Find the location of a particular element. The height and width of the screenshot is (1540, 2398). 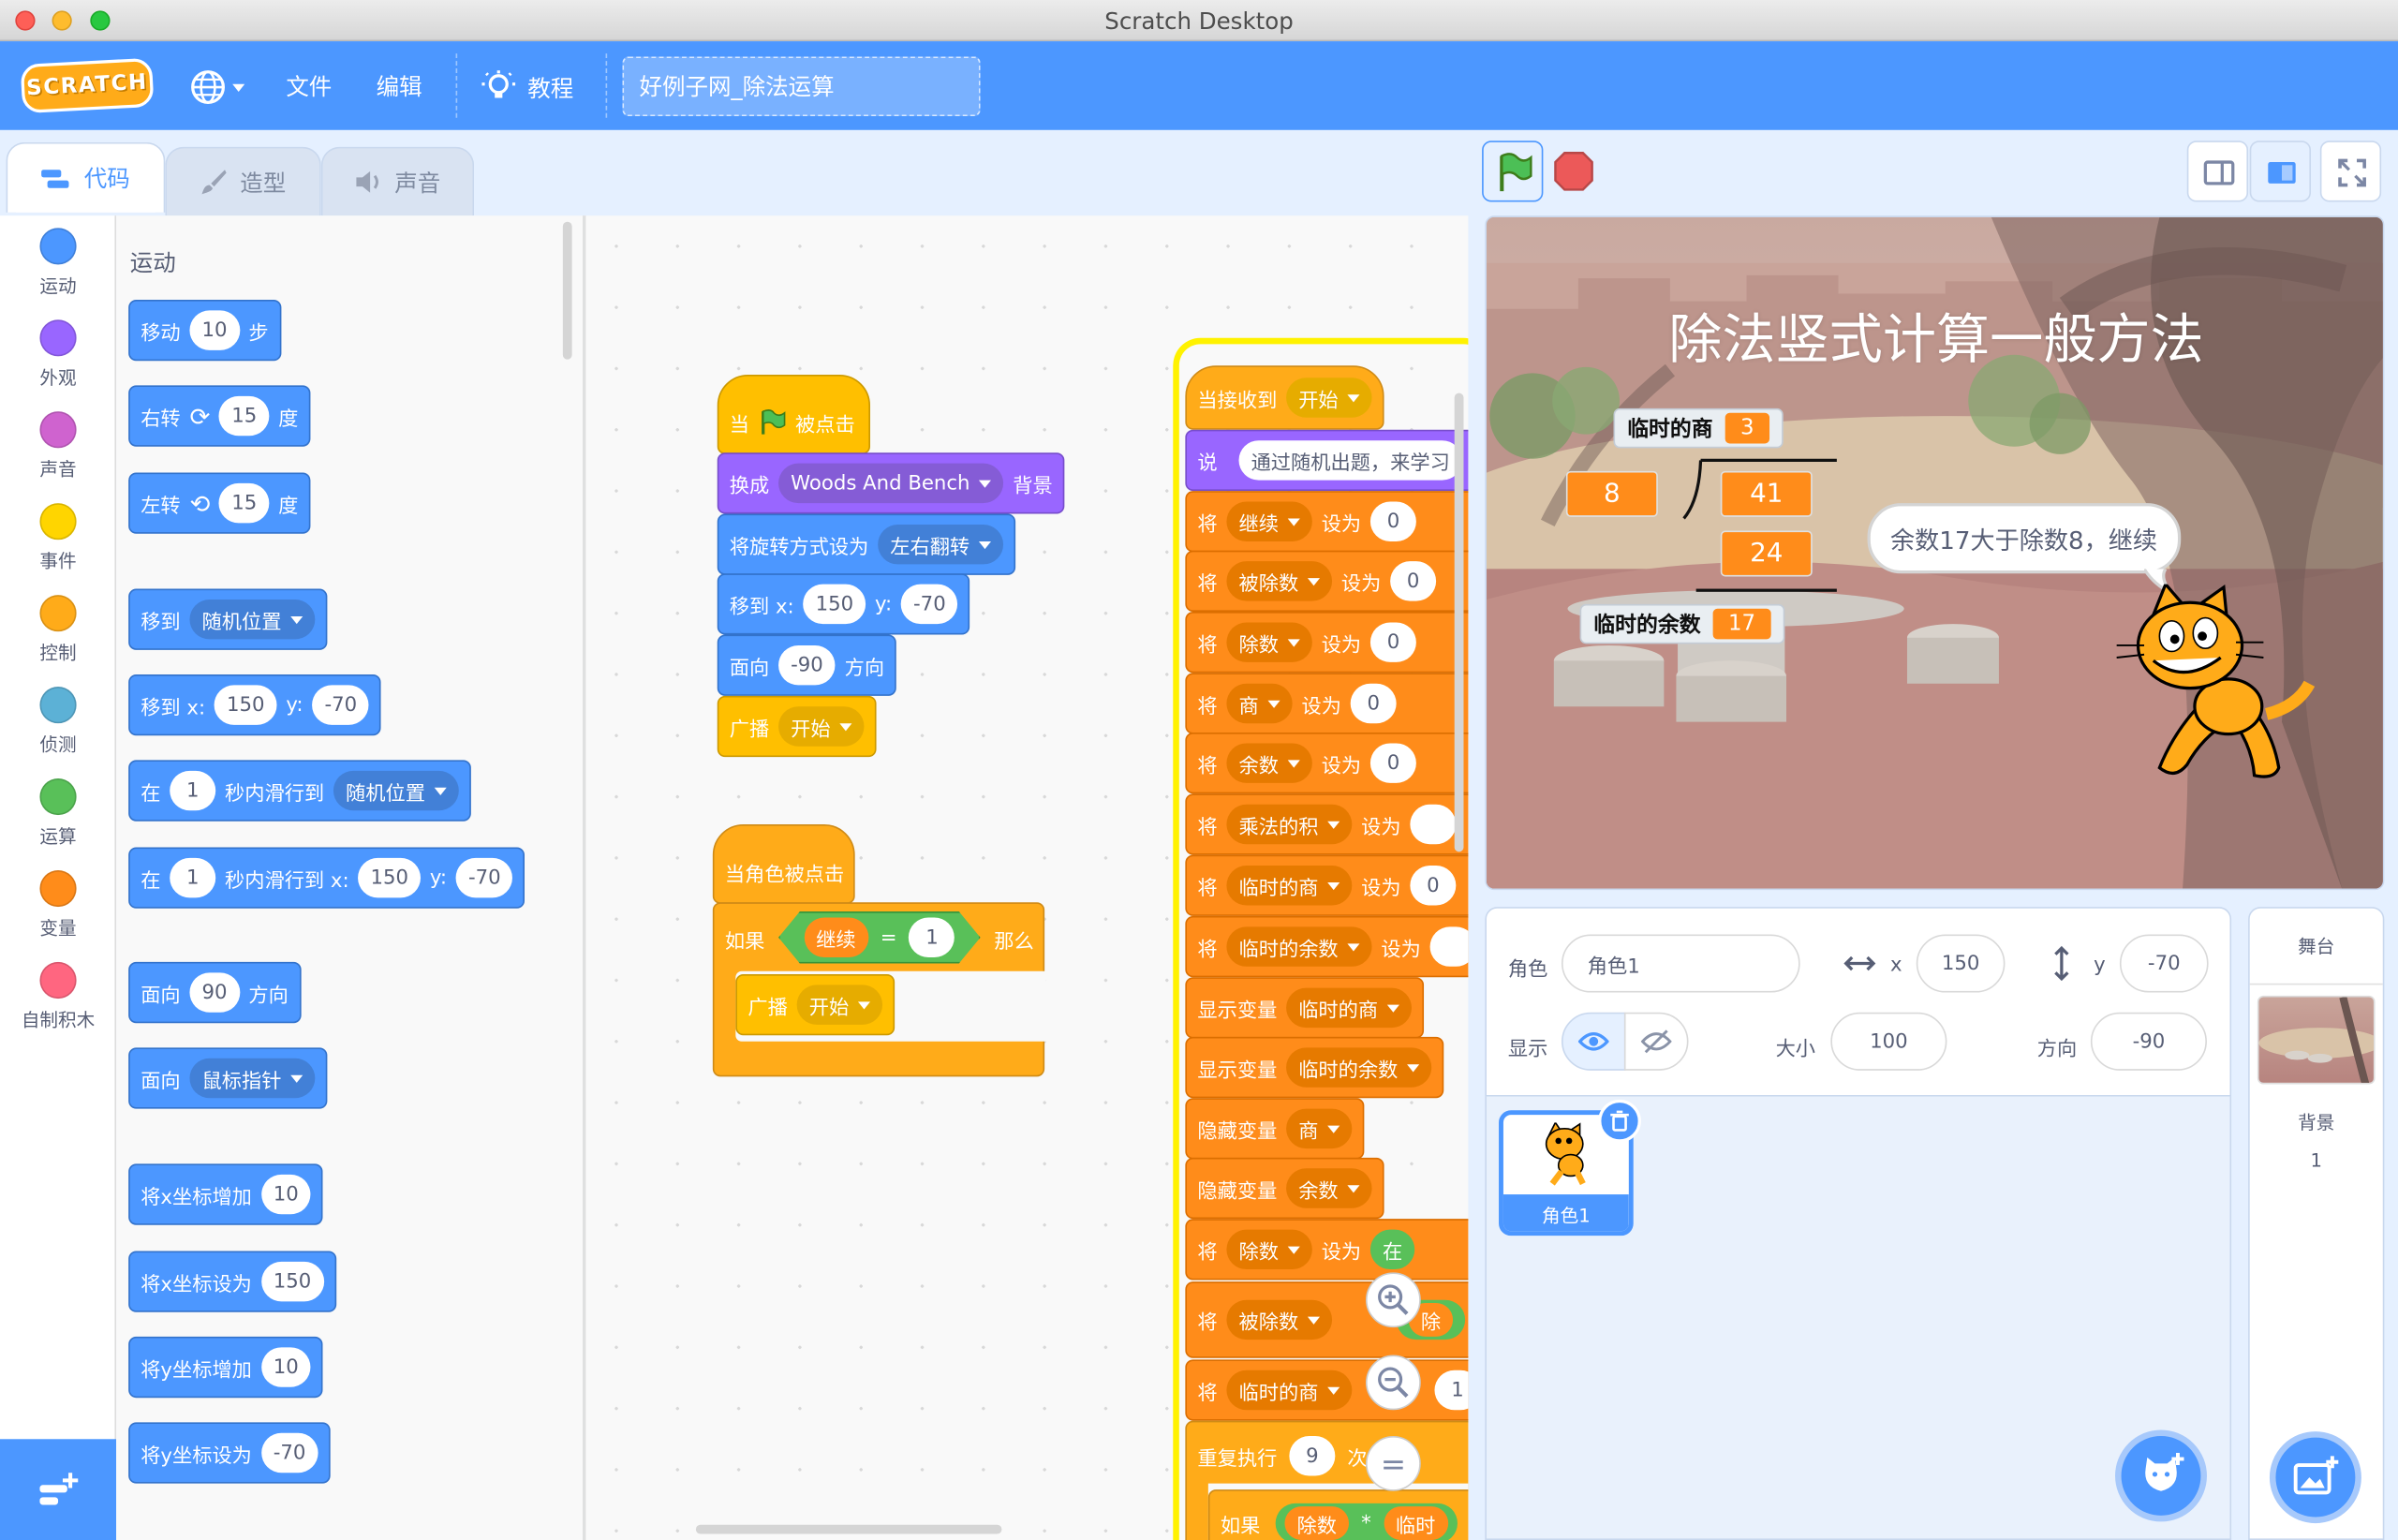

zoom-in-button is located at coordinates (1393, 1300).